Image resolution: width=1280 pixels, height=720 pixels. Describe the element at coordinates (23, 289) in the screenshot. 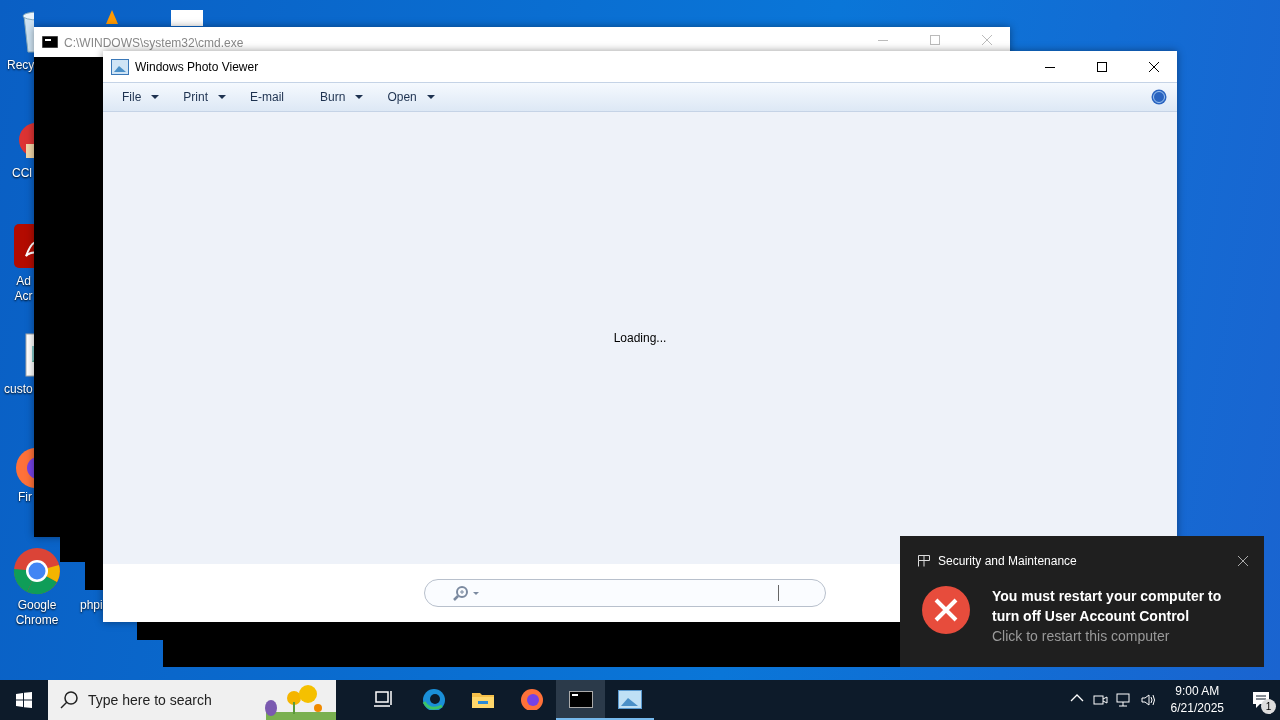

I see `icon-label: Ad Acr` at that location.